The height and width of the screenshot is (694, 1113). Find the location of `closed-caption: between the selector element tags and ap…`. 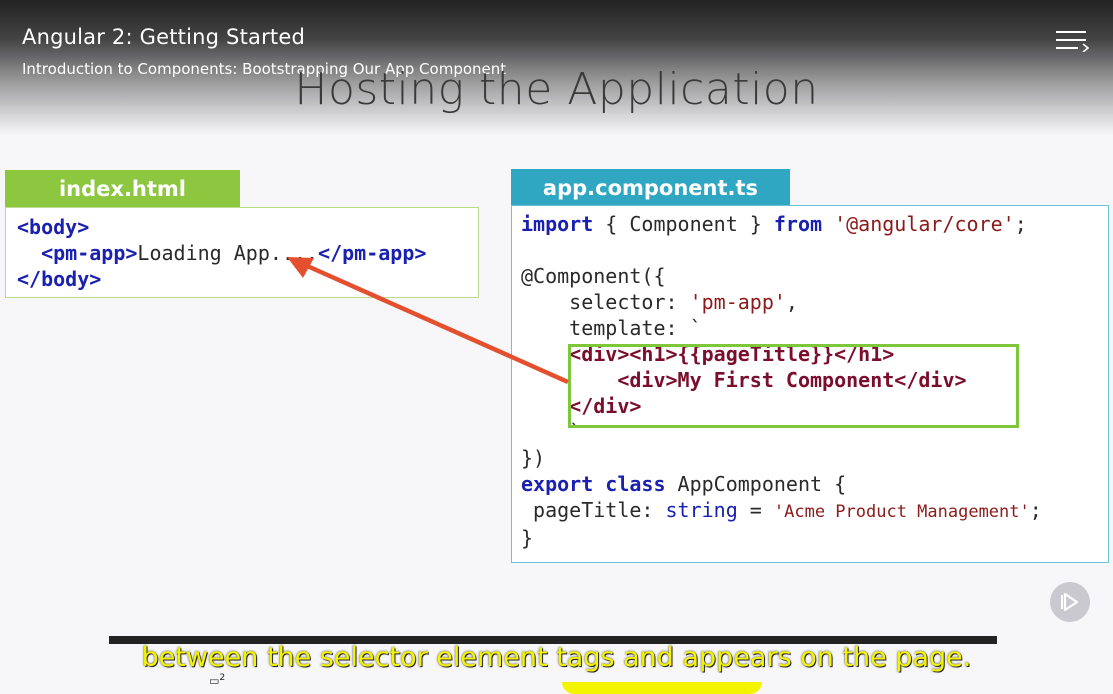

closed-caption: between the selector element tags and ap… is located at coordinates (556, 657).